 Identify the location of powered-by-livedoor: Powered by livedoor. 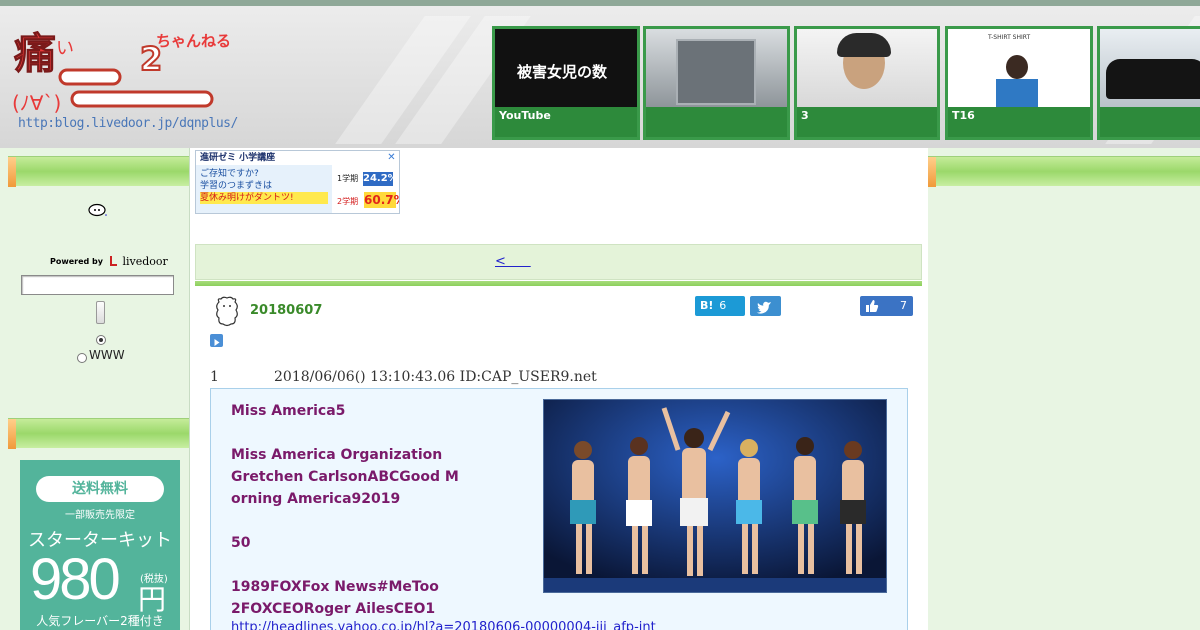
(109, 261).